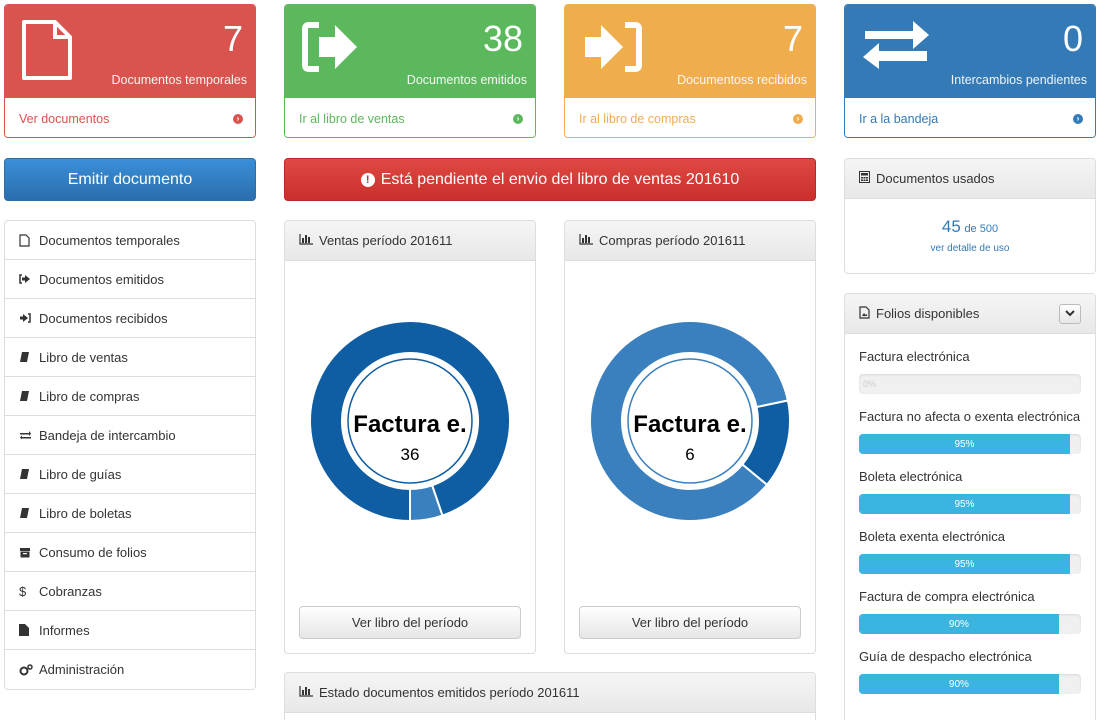  I want to click on folio-name: Boleta electrónica, so click(911, 476).